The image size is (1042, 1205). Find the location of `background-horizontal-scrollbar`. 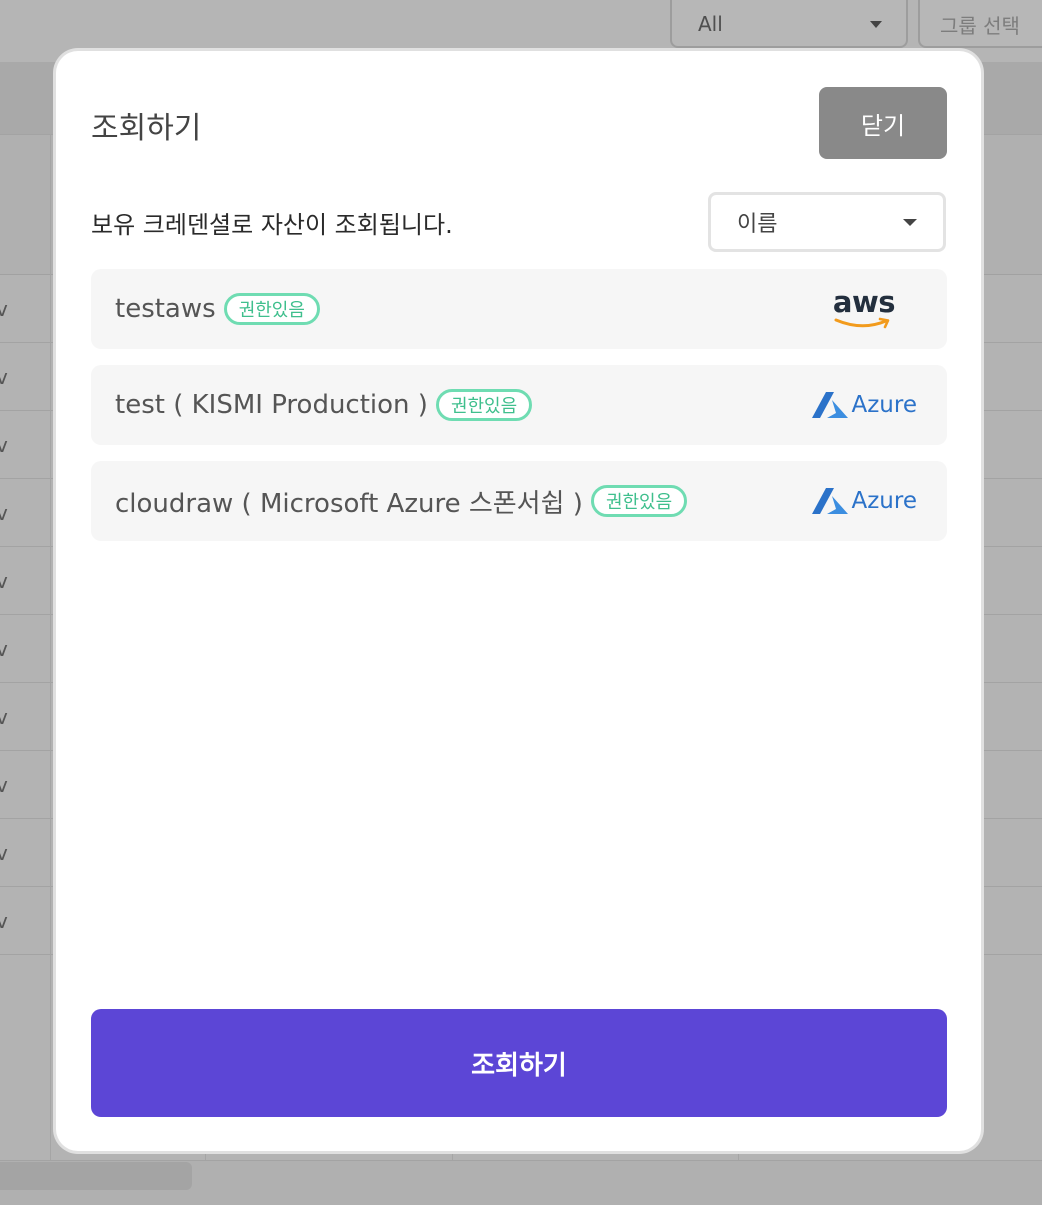

background-horizontal-scrollbar is located at coordinates (96, 1176).